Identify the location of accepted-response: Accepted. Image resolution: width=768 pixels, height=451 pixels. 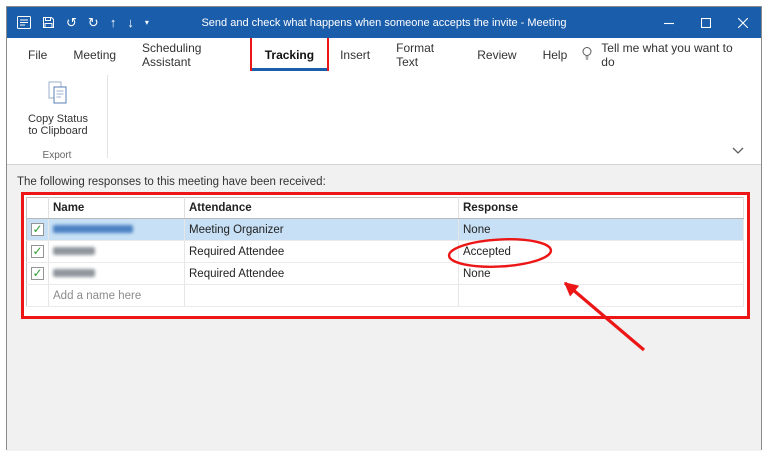
(487, 251).